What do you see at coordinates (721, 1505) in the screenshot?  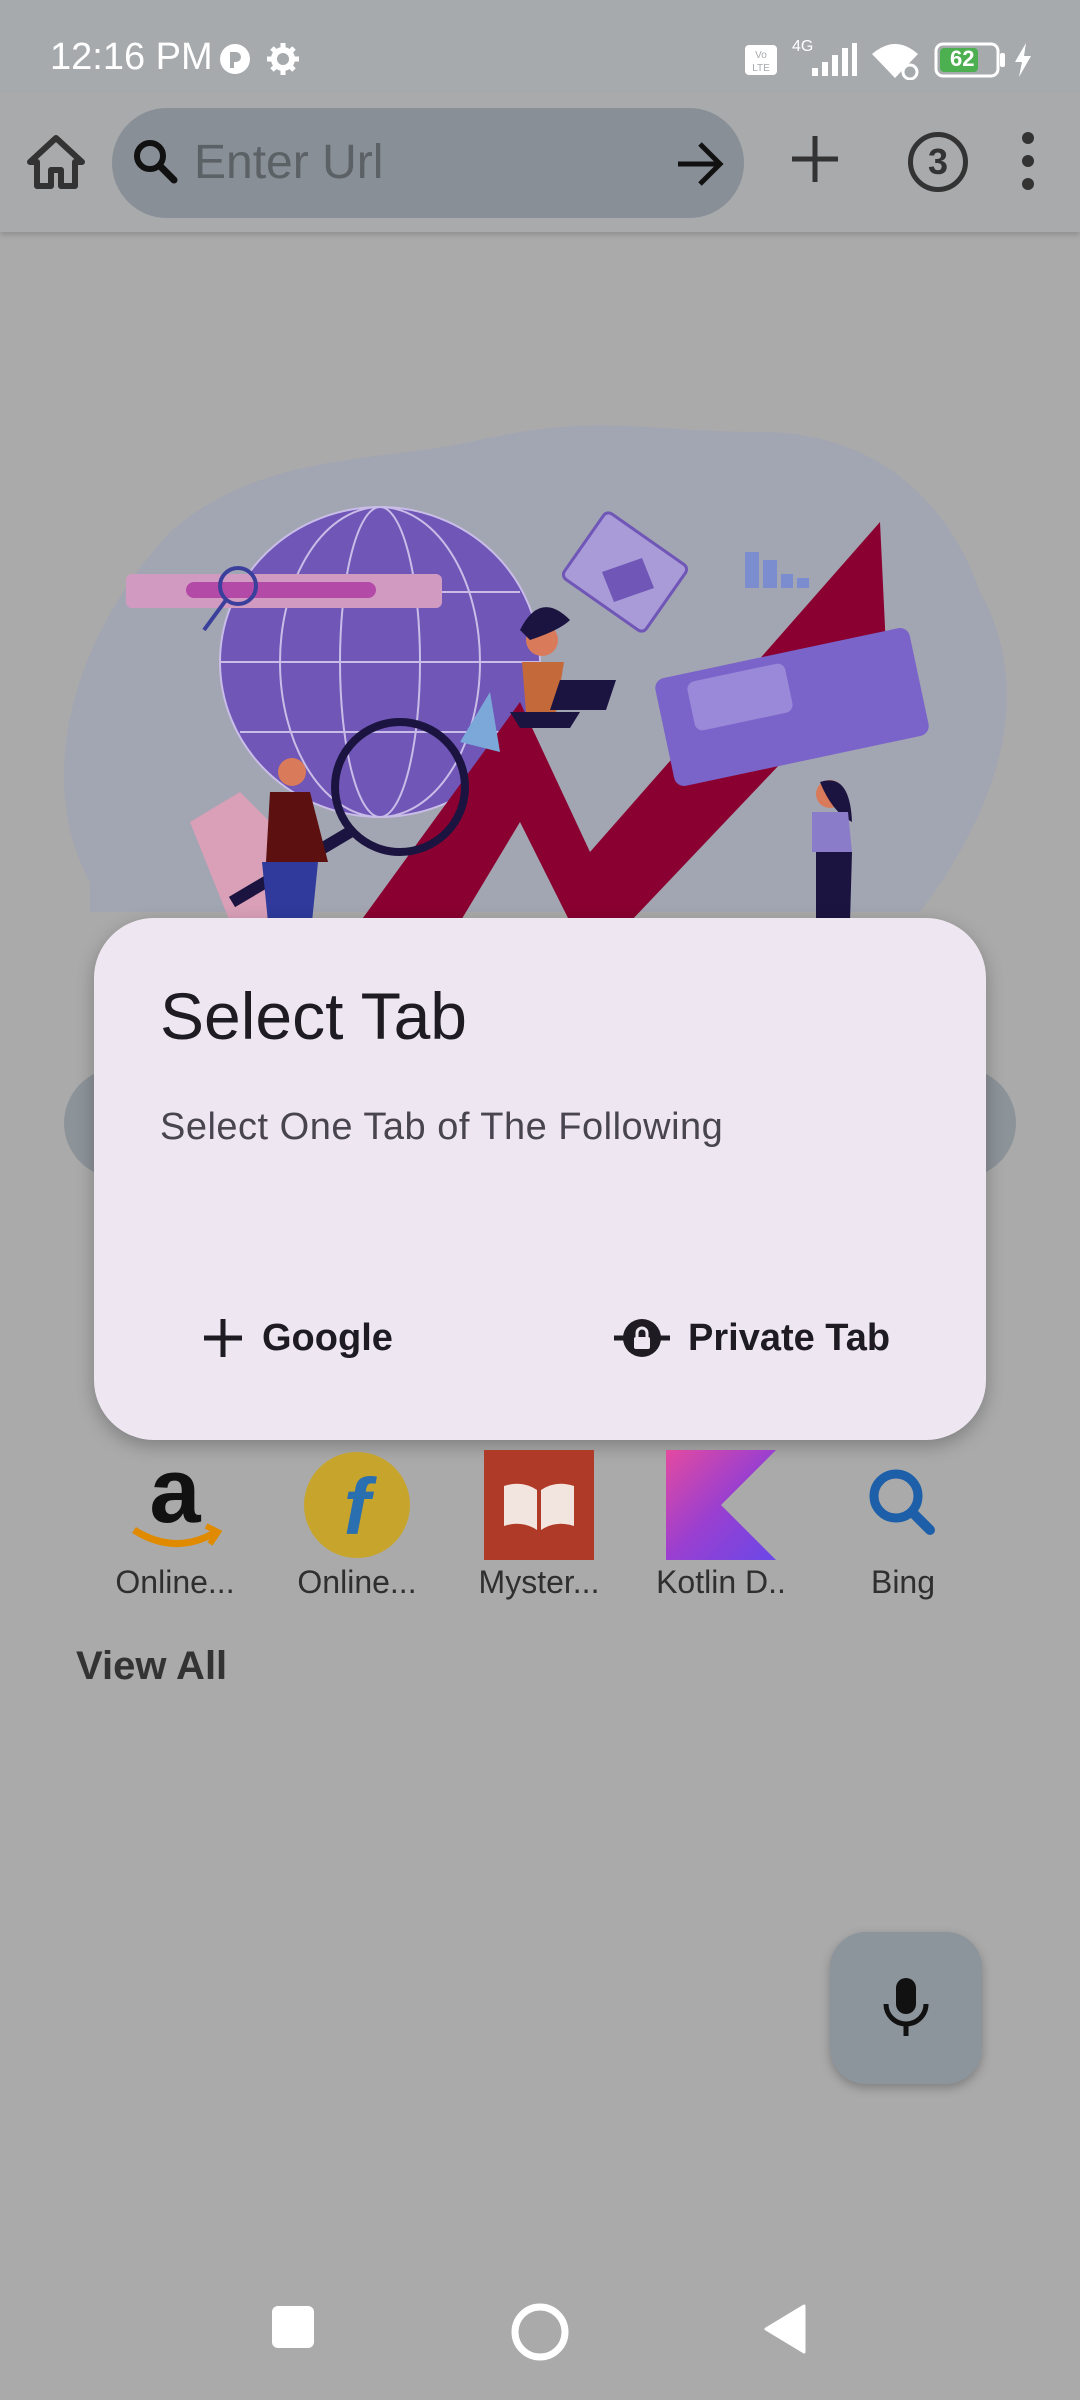 I see `kotlin-icon` at bounding box center [721, 1505].